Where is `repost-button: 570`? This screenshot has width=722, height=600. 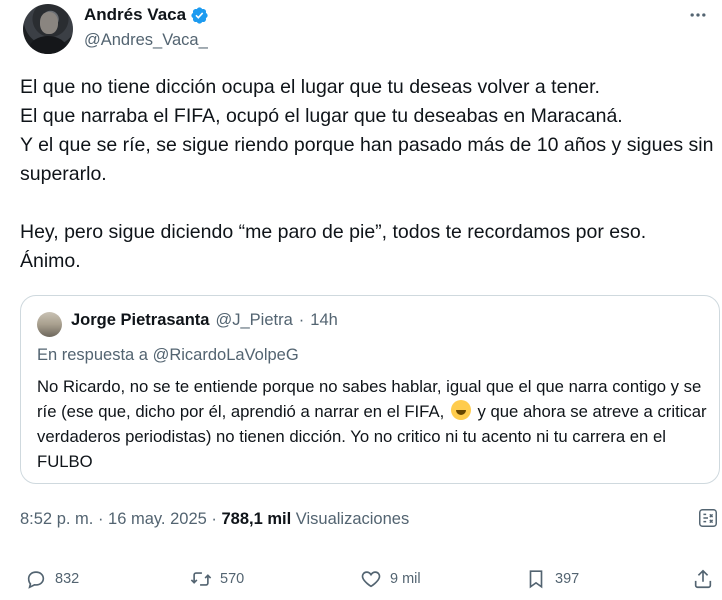
repost-button: 570 is located at coordinates (217, 579).